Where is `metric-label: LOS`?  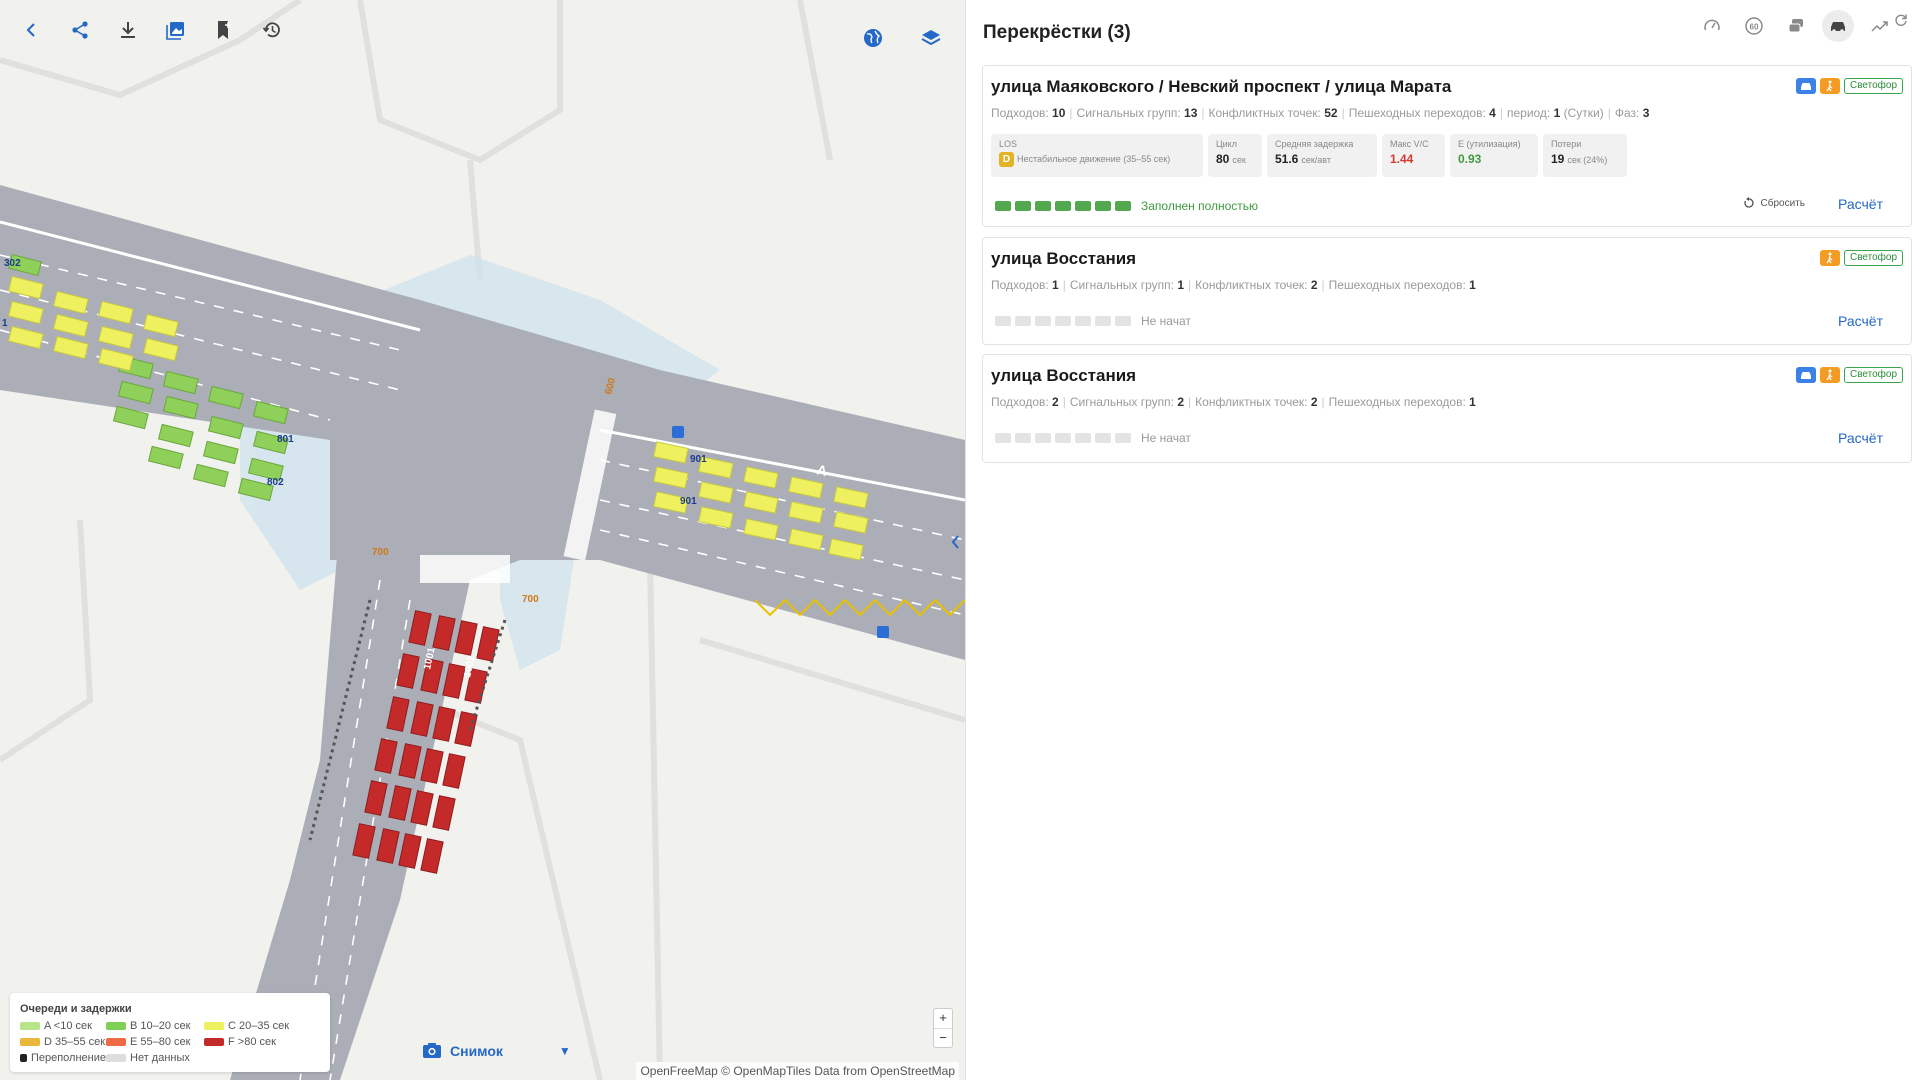 metric-label: LOS is located at coordinates (1008, 144).